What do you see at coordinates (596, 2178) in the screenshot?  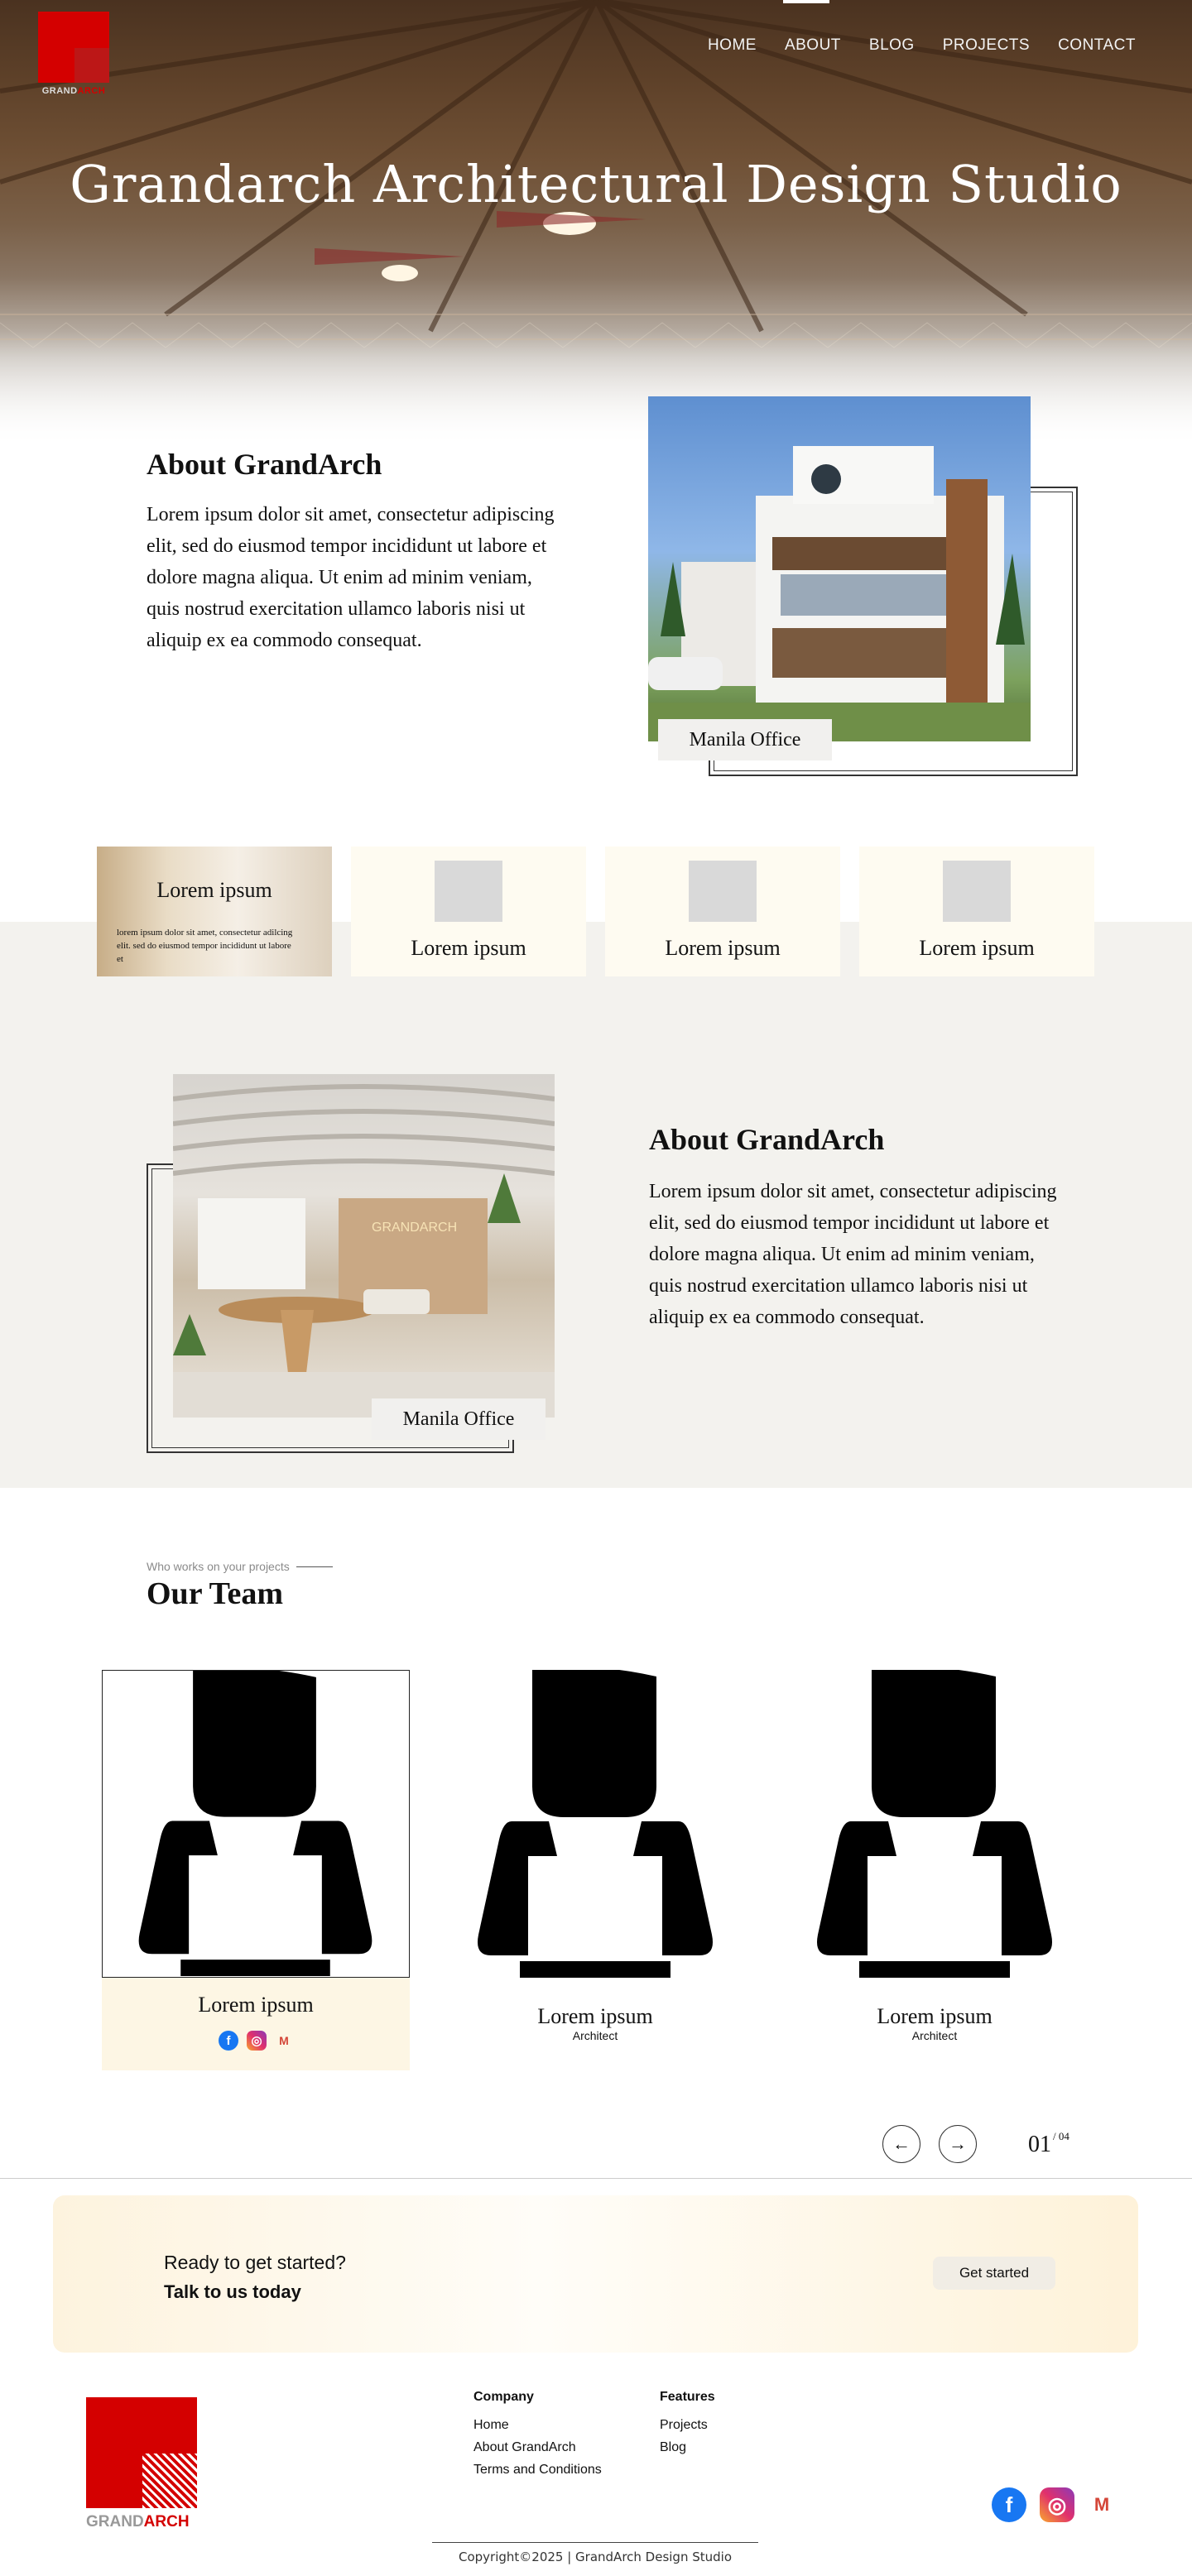 I see `section-divider` at bounding box center [596, 2178].